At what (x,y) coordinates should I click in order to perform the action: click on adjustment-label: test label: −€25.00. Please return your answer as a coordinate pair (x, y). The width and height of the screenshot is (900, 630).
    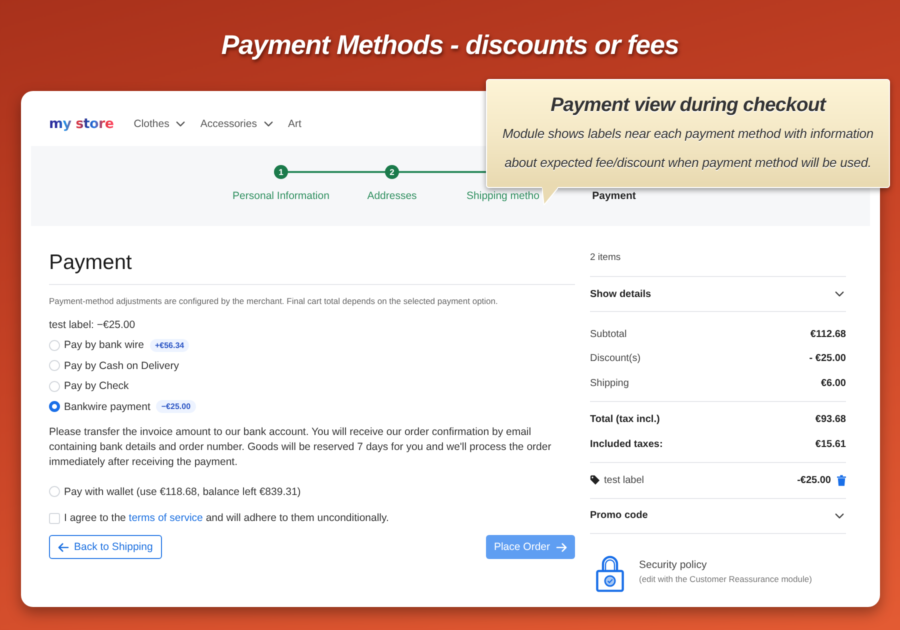
    Looking at the image, I should click on (92, 325).